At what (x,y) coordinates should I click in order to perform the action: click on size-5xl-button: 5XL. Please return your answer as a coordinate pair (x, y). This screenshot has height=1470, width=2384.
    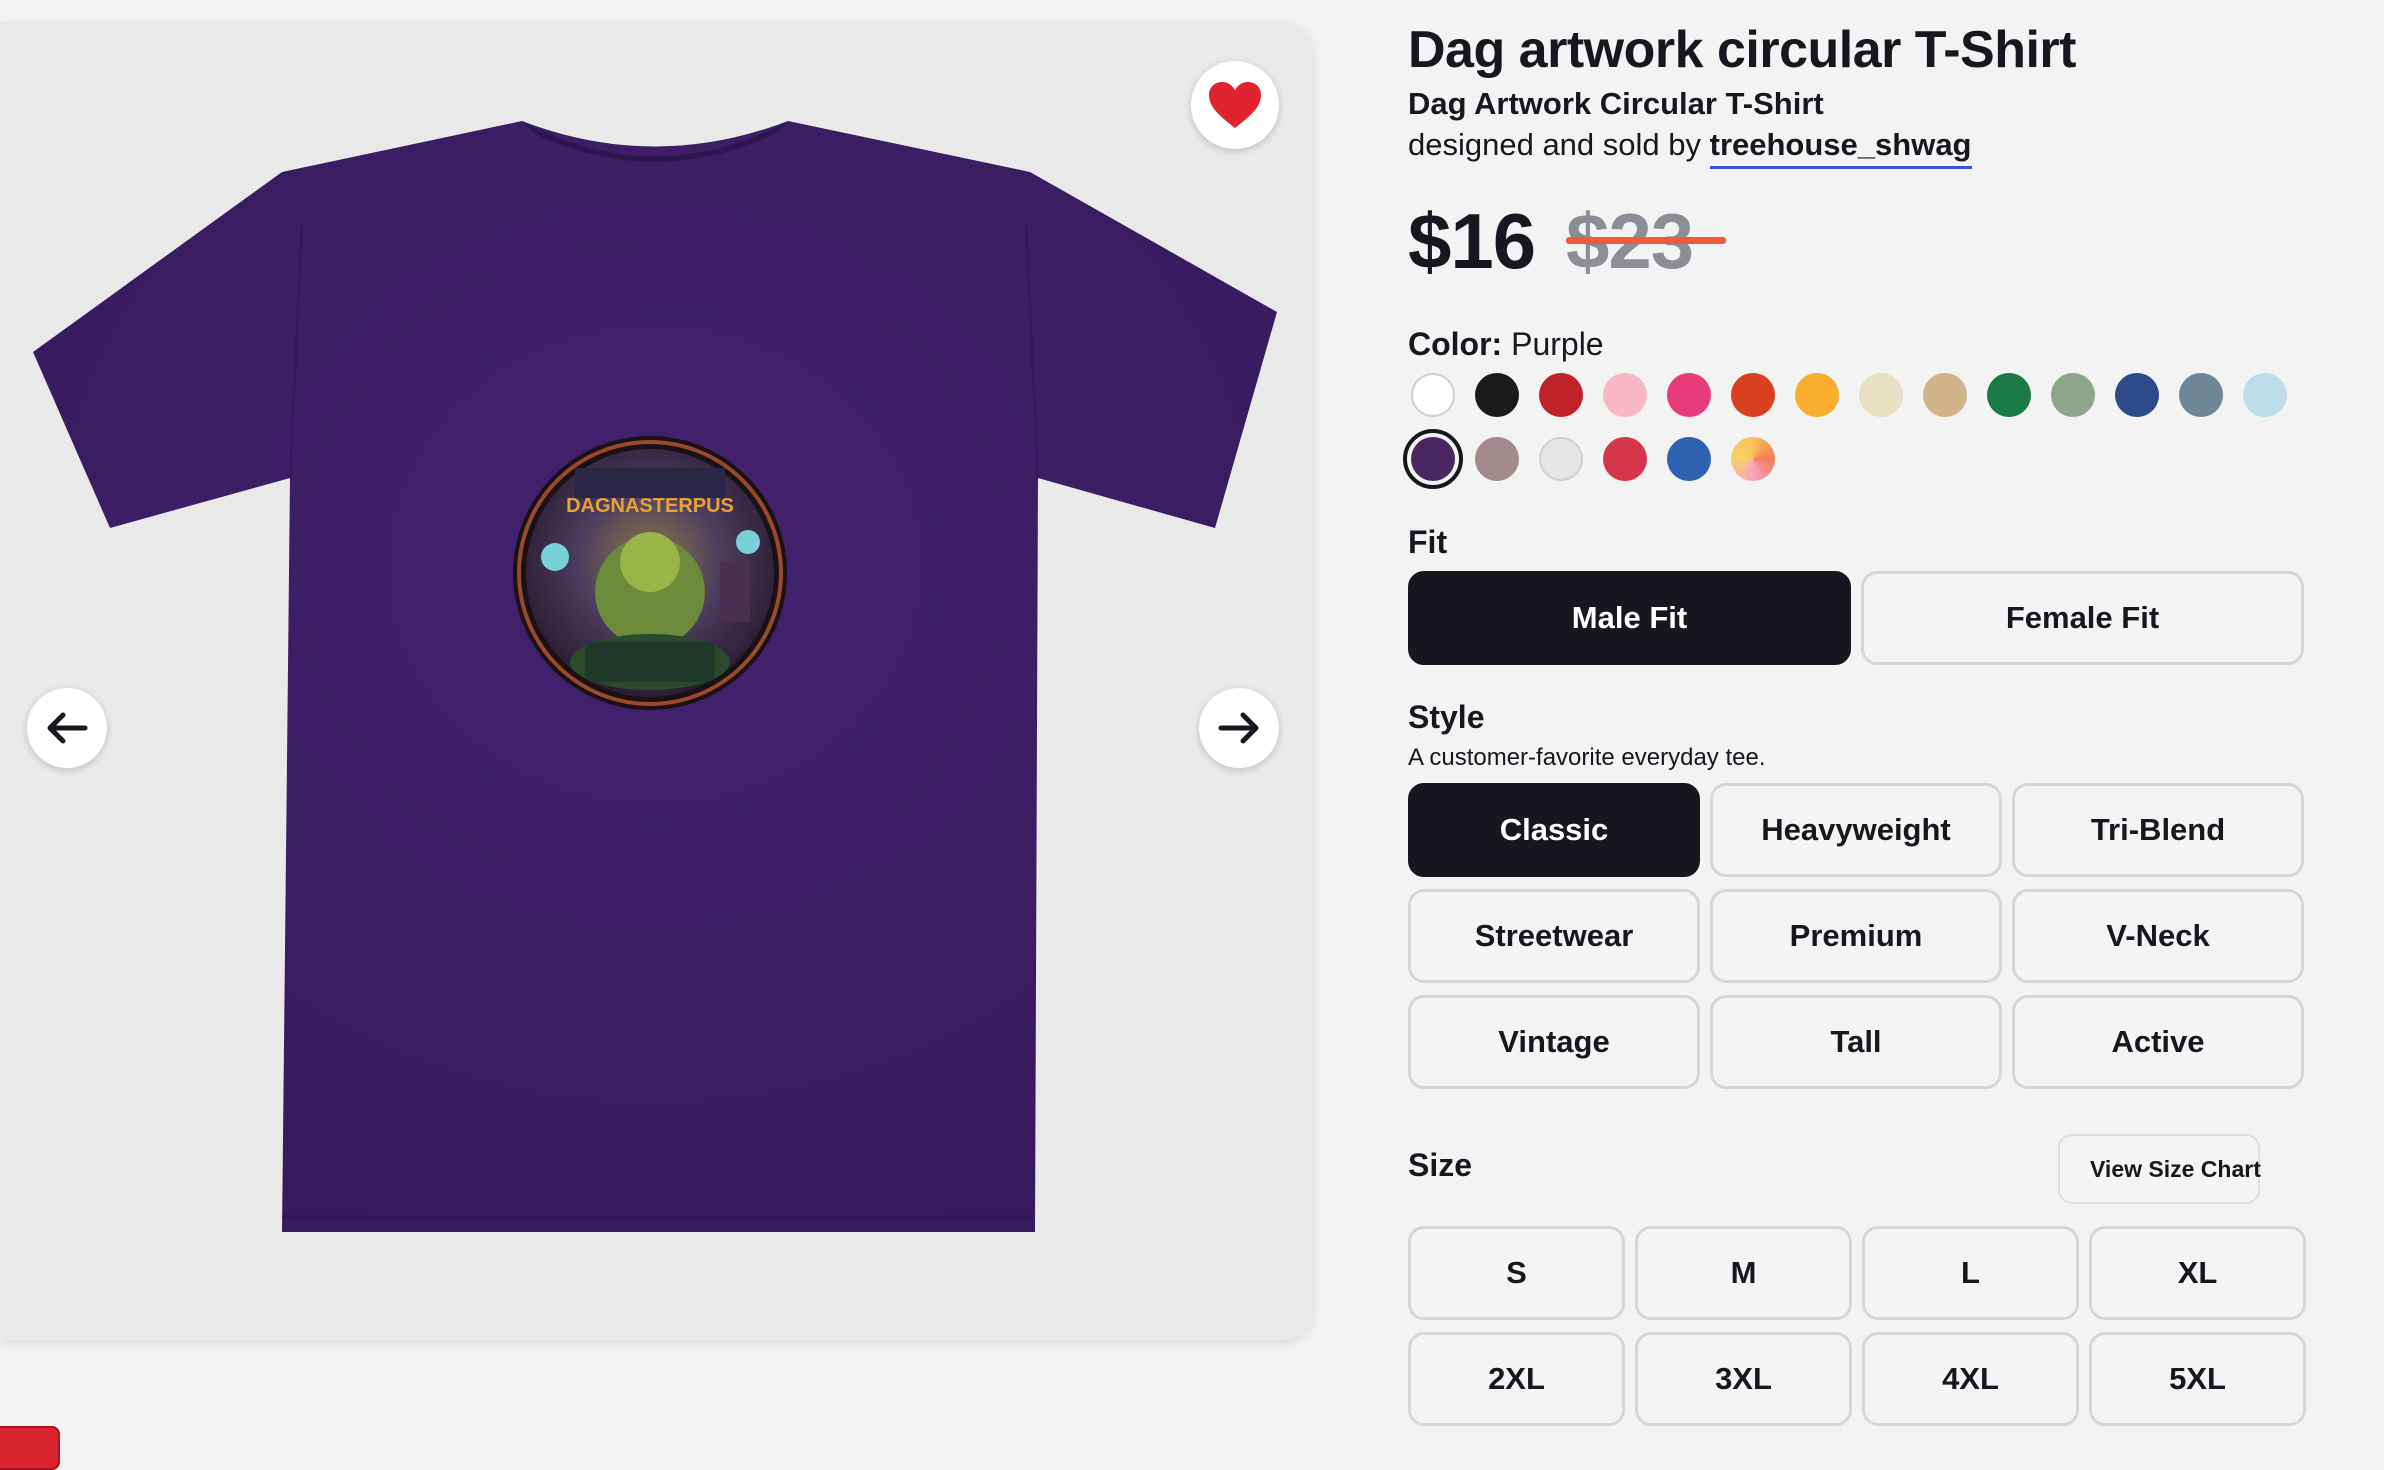
    Looking at the image, I should click on (2197, 1379).